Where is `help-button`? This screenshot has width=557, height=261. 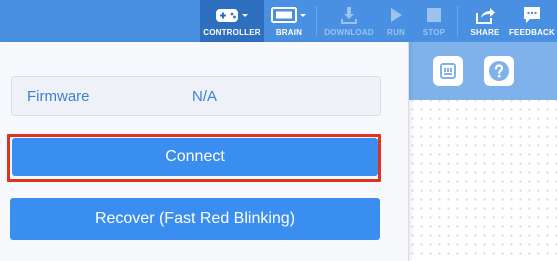
help-button is located at coordinates (499, 71).